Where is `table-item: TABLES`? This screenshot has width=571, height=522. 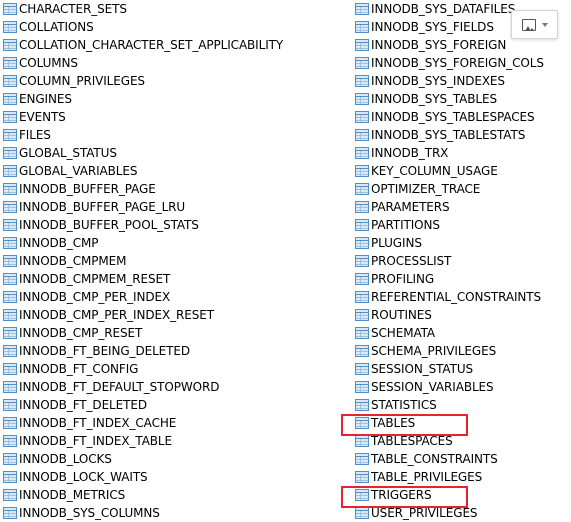 table-item: TABLES is located at coordinates (461, 423).